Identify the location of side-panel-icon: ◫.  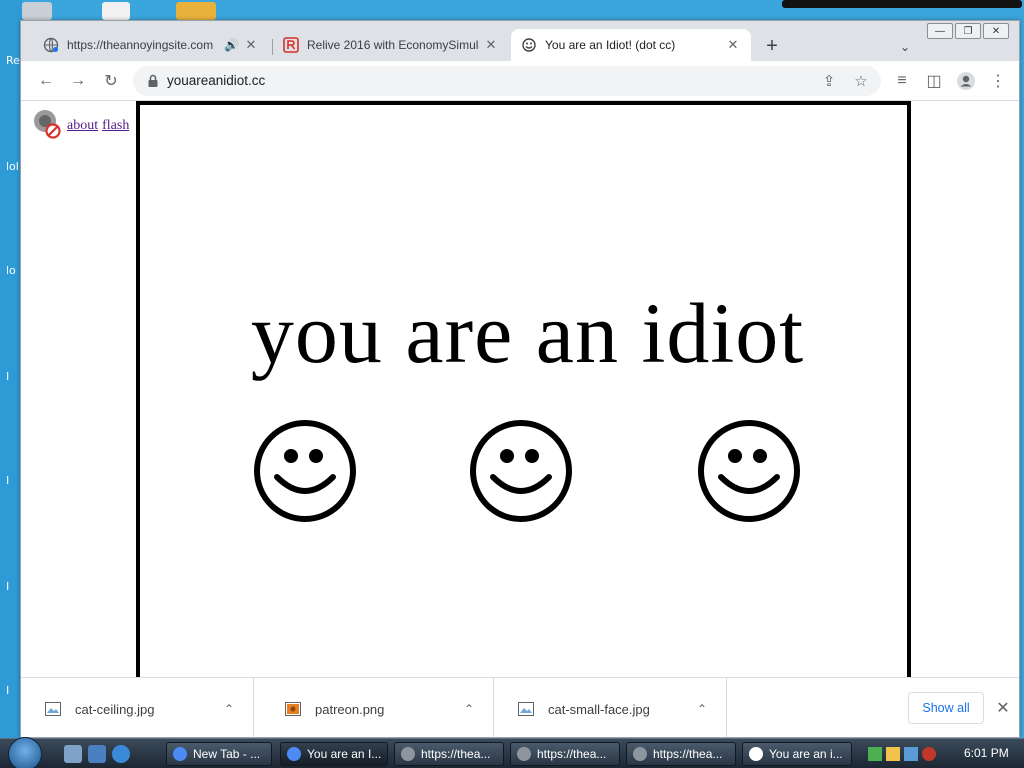
(934, 81).